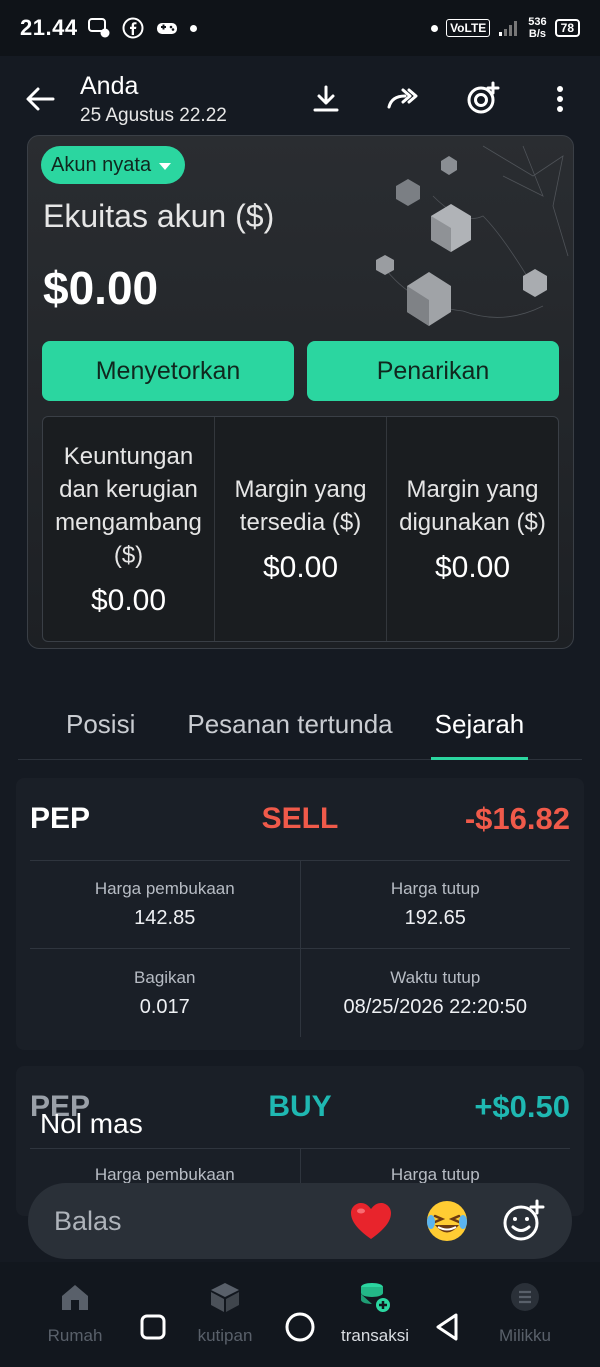 Image resolution: width=600 pixels, height=1367 pixels. Describe the element at coordinates (165, 993) in the screenshot. I see `shares: Bagikan 0.017` at that location.